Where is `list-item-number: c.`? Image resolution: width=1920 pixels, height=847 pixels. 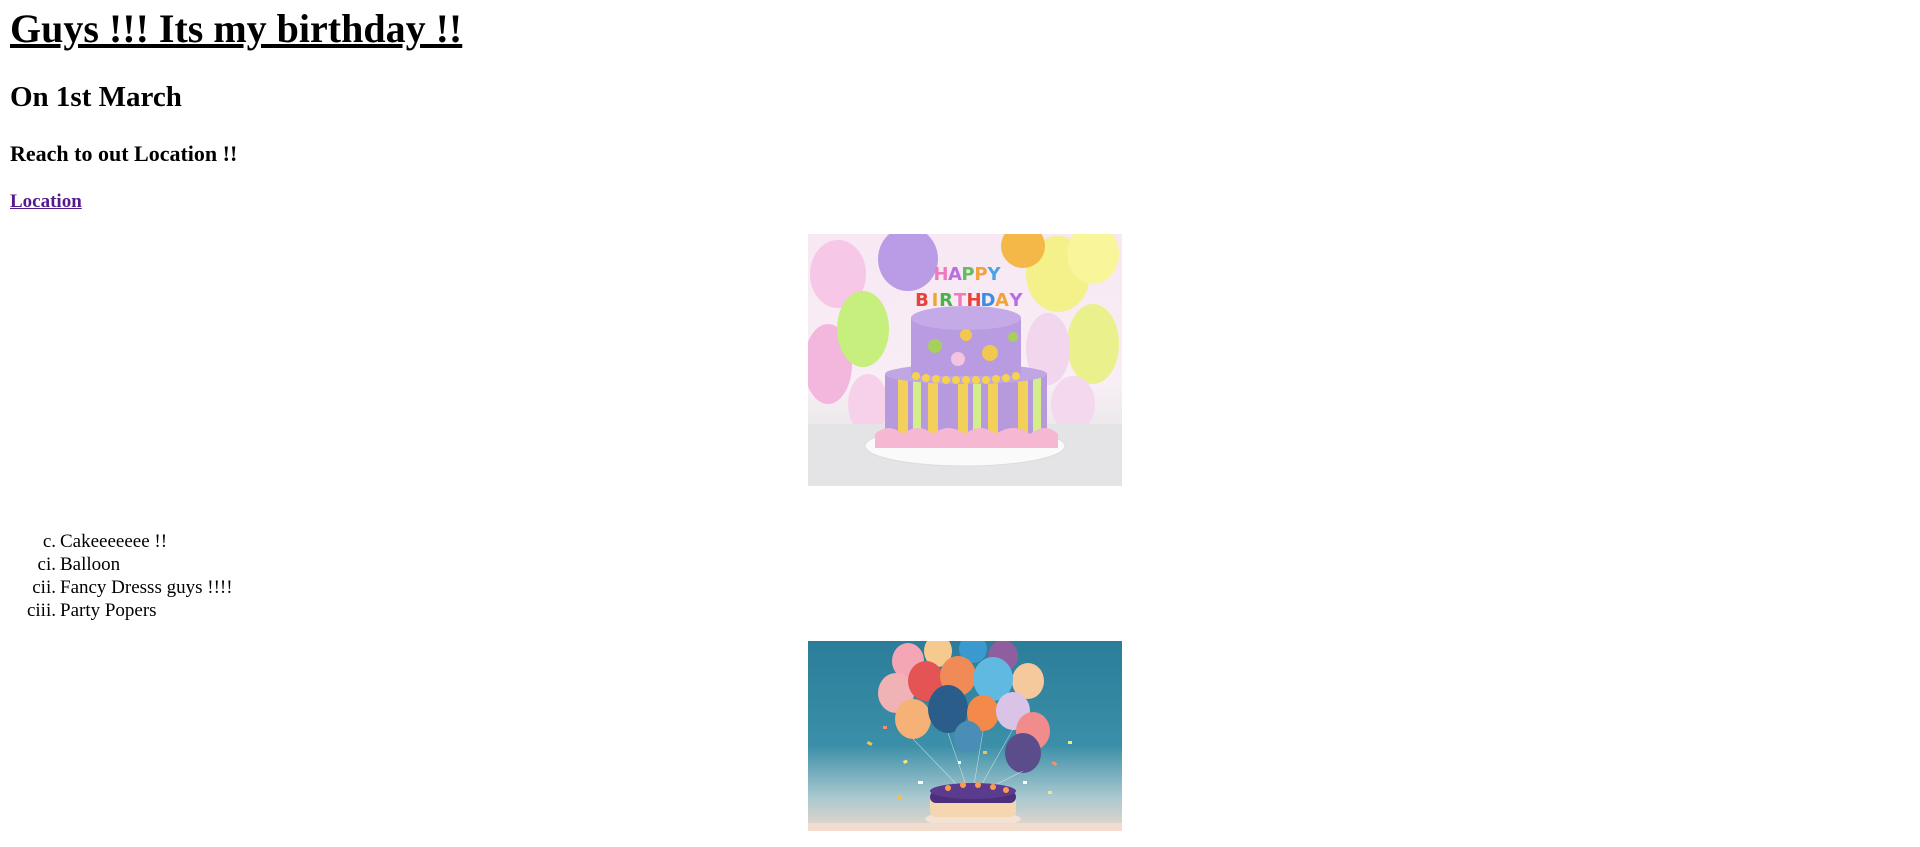
list-item-number: c. is located at coordinates (49, 541).